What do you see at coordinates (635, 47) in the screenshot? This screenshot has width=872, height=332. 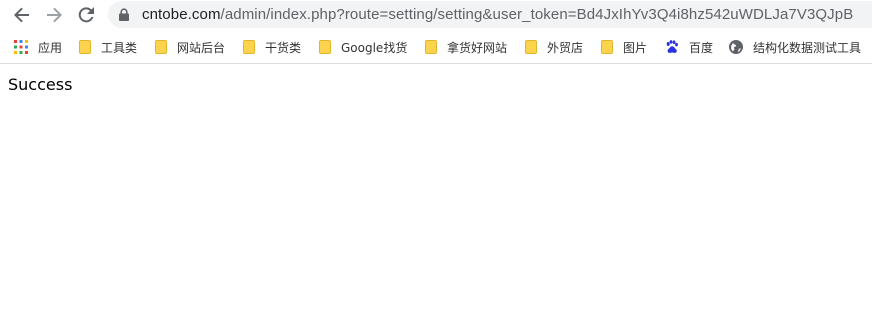 I see `bookmark-label: 图片` at bounding box center [635, 47].